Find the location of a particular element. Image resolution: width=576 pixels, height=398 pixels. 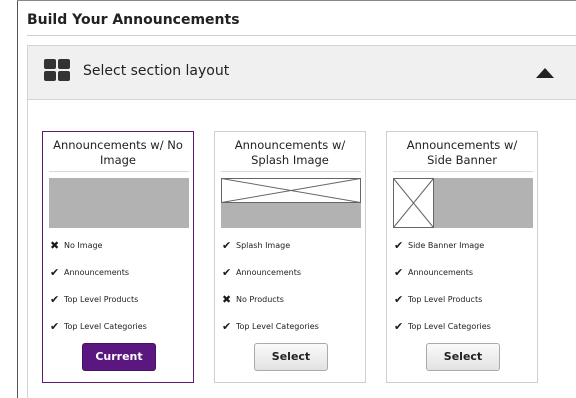

frame-border-left is located at coordinates (17, 199).